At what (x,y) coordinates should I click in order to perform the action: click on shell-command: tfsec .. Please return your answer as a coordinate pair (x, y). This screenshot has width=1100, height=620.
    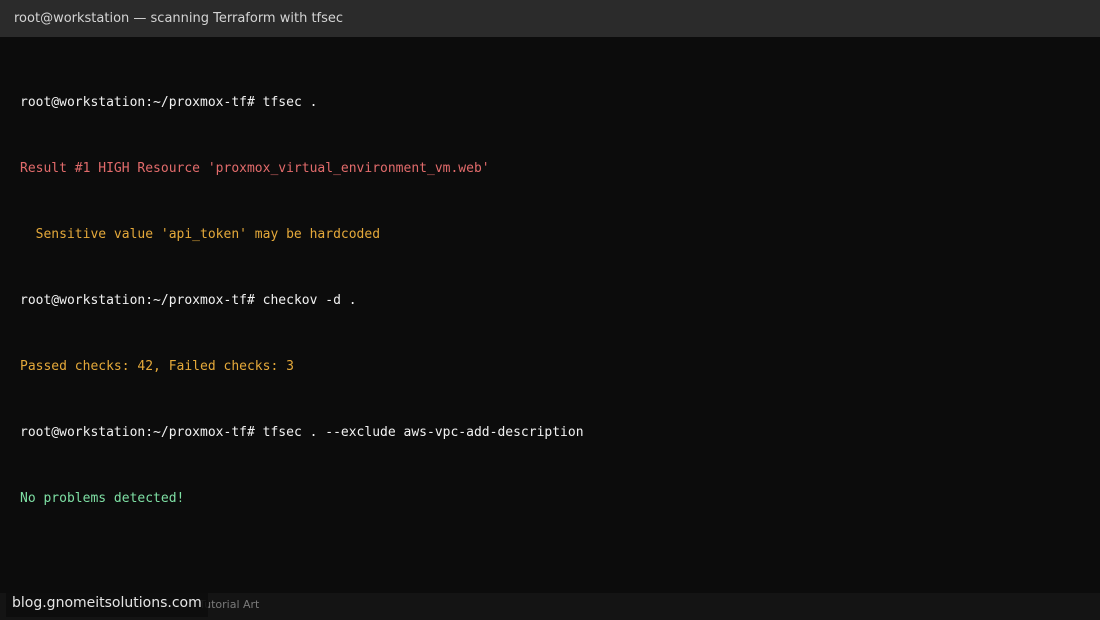
    Looking at the image, I should click on (290, 102).